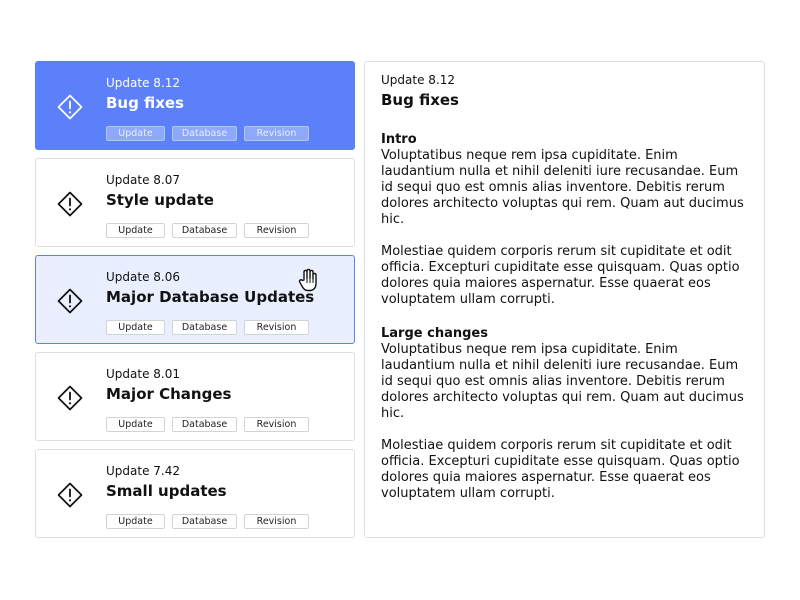  I want to click on hand-pointer-cursor-icon, so click(307, 280).